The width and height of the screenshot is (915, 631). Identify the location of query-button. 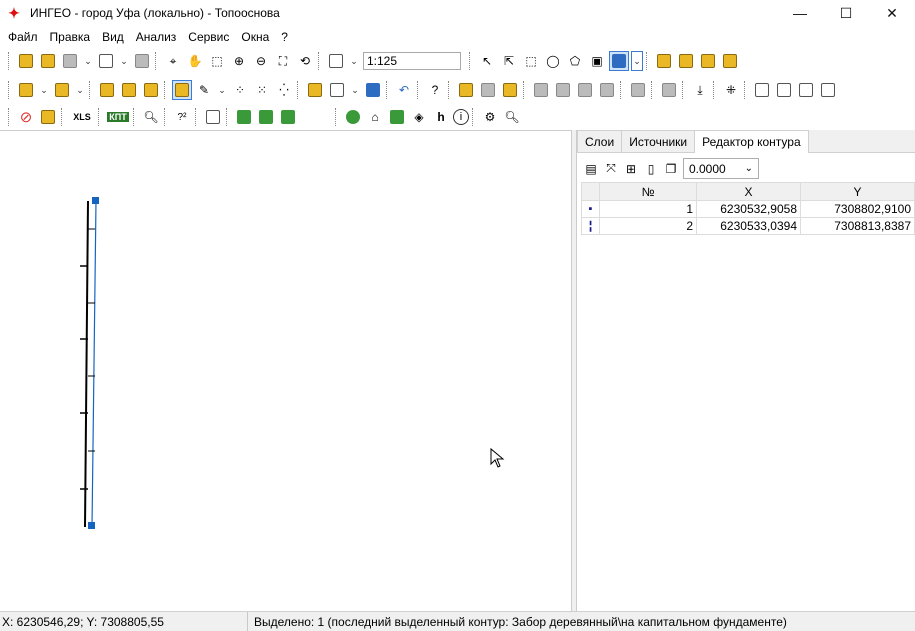
(373, 90).